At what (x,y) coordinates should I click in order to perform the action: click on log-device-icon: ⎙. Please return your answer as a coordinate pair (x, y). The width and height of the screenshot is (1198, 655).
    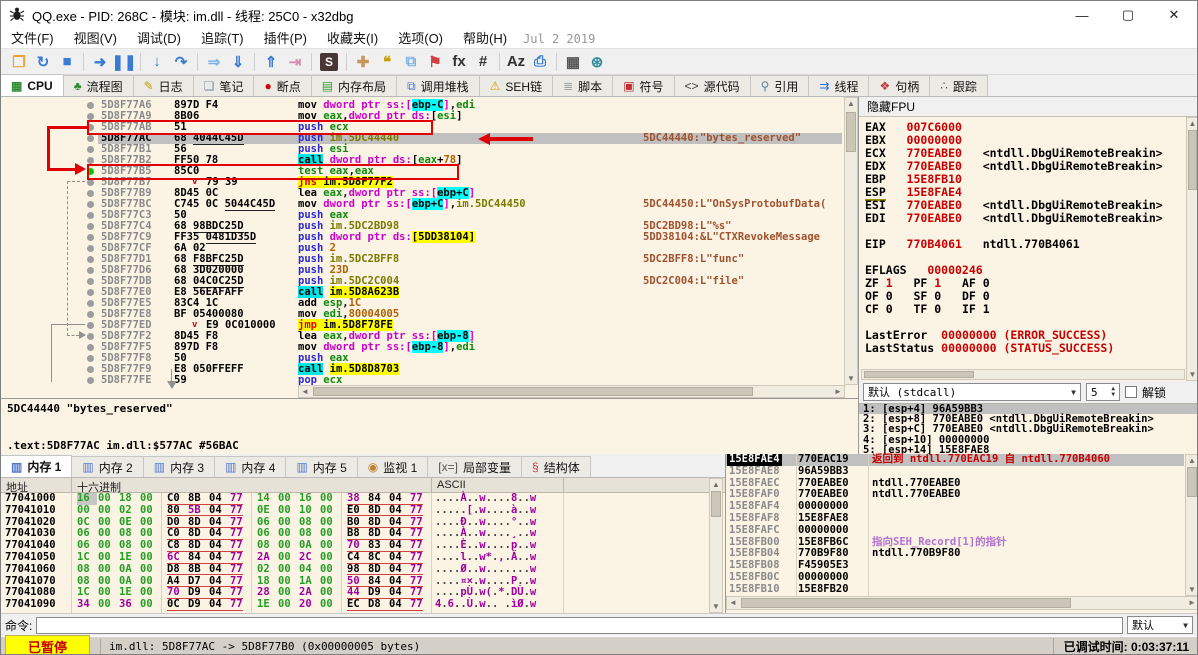
    Looking at the image, I should click on (540, 62).